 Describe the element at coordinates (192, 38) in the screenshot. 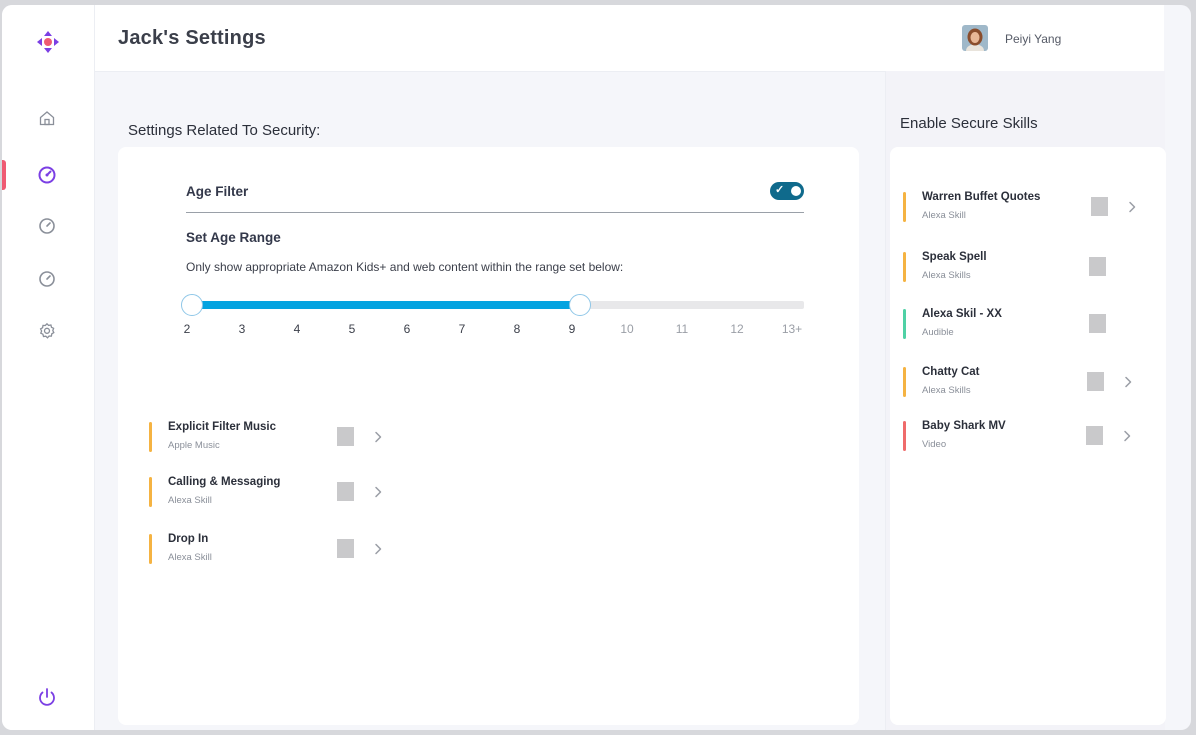

I see `page-title: Jack's Settings` at that location.